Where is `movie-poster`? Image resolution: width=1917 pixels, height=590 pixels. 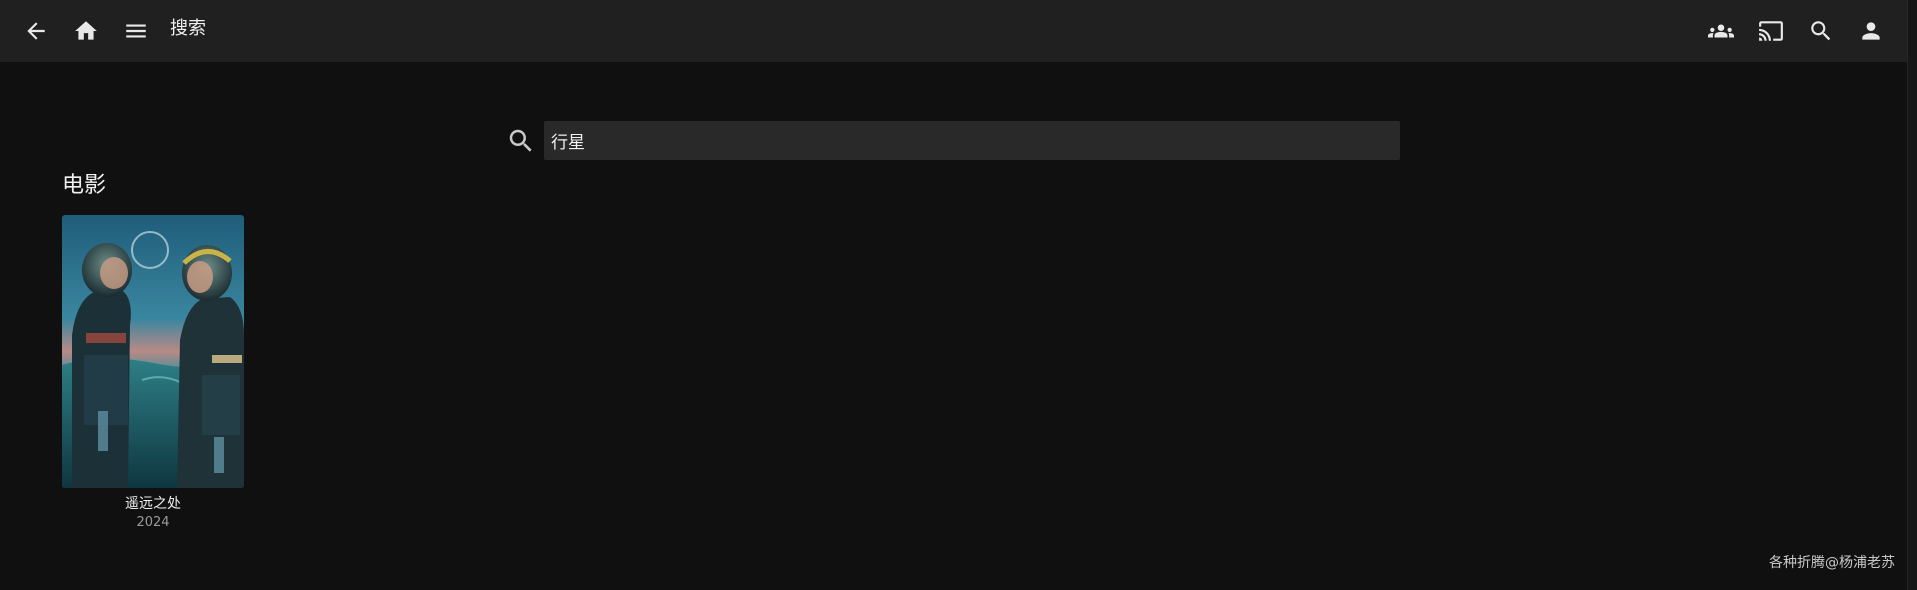 movie-poster is located at coordinates (153, 351).